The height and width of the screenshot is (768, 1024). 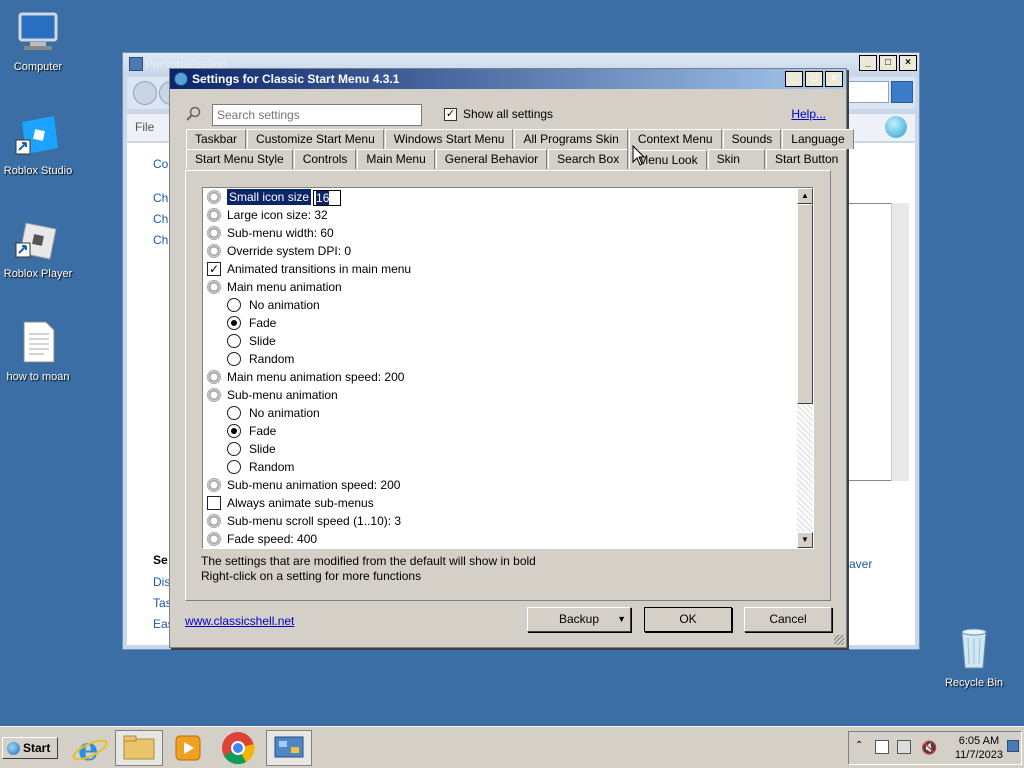 What do you see at coordinates (90, 749) in the screenshot?
I see `taskbar-internet-explorer: e` at bounding box center [90, 749].